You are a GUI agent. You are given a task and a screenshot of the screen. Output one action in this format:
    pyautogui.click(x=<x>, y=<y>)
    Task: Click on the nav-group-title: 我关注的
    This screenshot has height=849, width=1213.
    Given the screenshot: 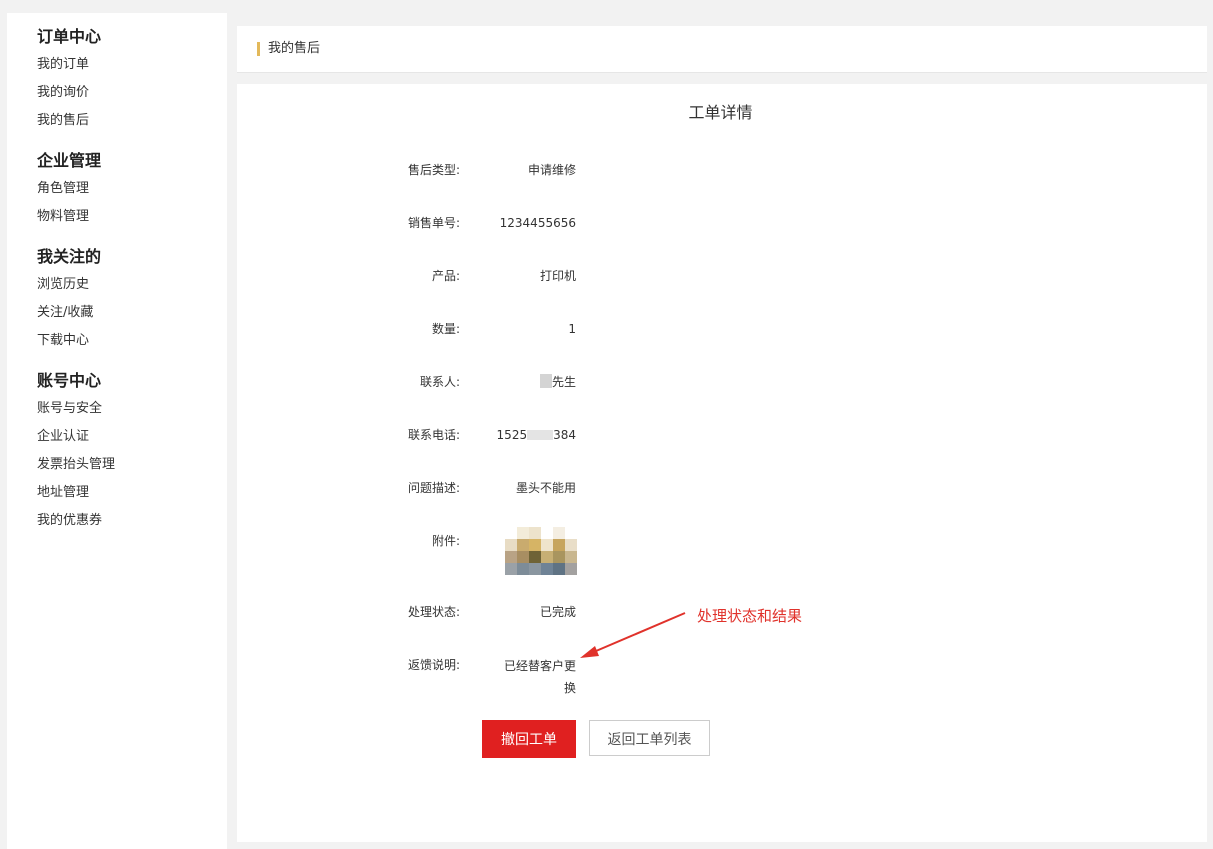 What is the action you would take?
    pyautogui.click(x=69, y=256)
    